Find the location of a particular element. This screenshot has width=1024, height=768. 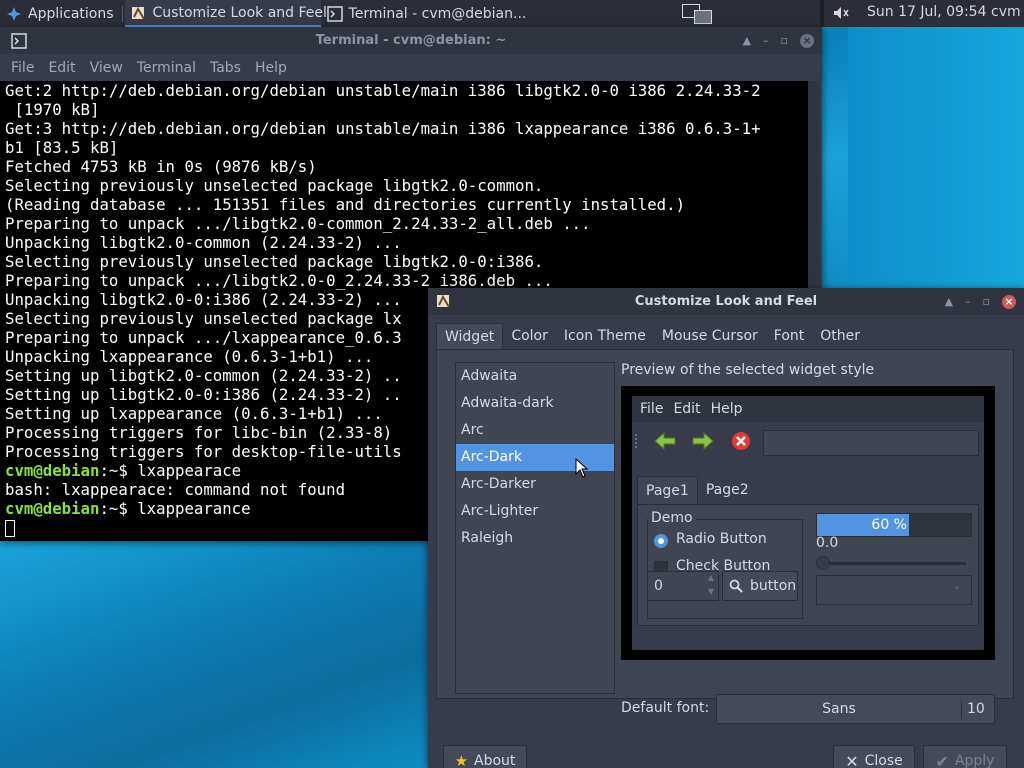

menu-edit: Edit is located at coordinates (61, 68).